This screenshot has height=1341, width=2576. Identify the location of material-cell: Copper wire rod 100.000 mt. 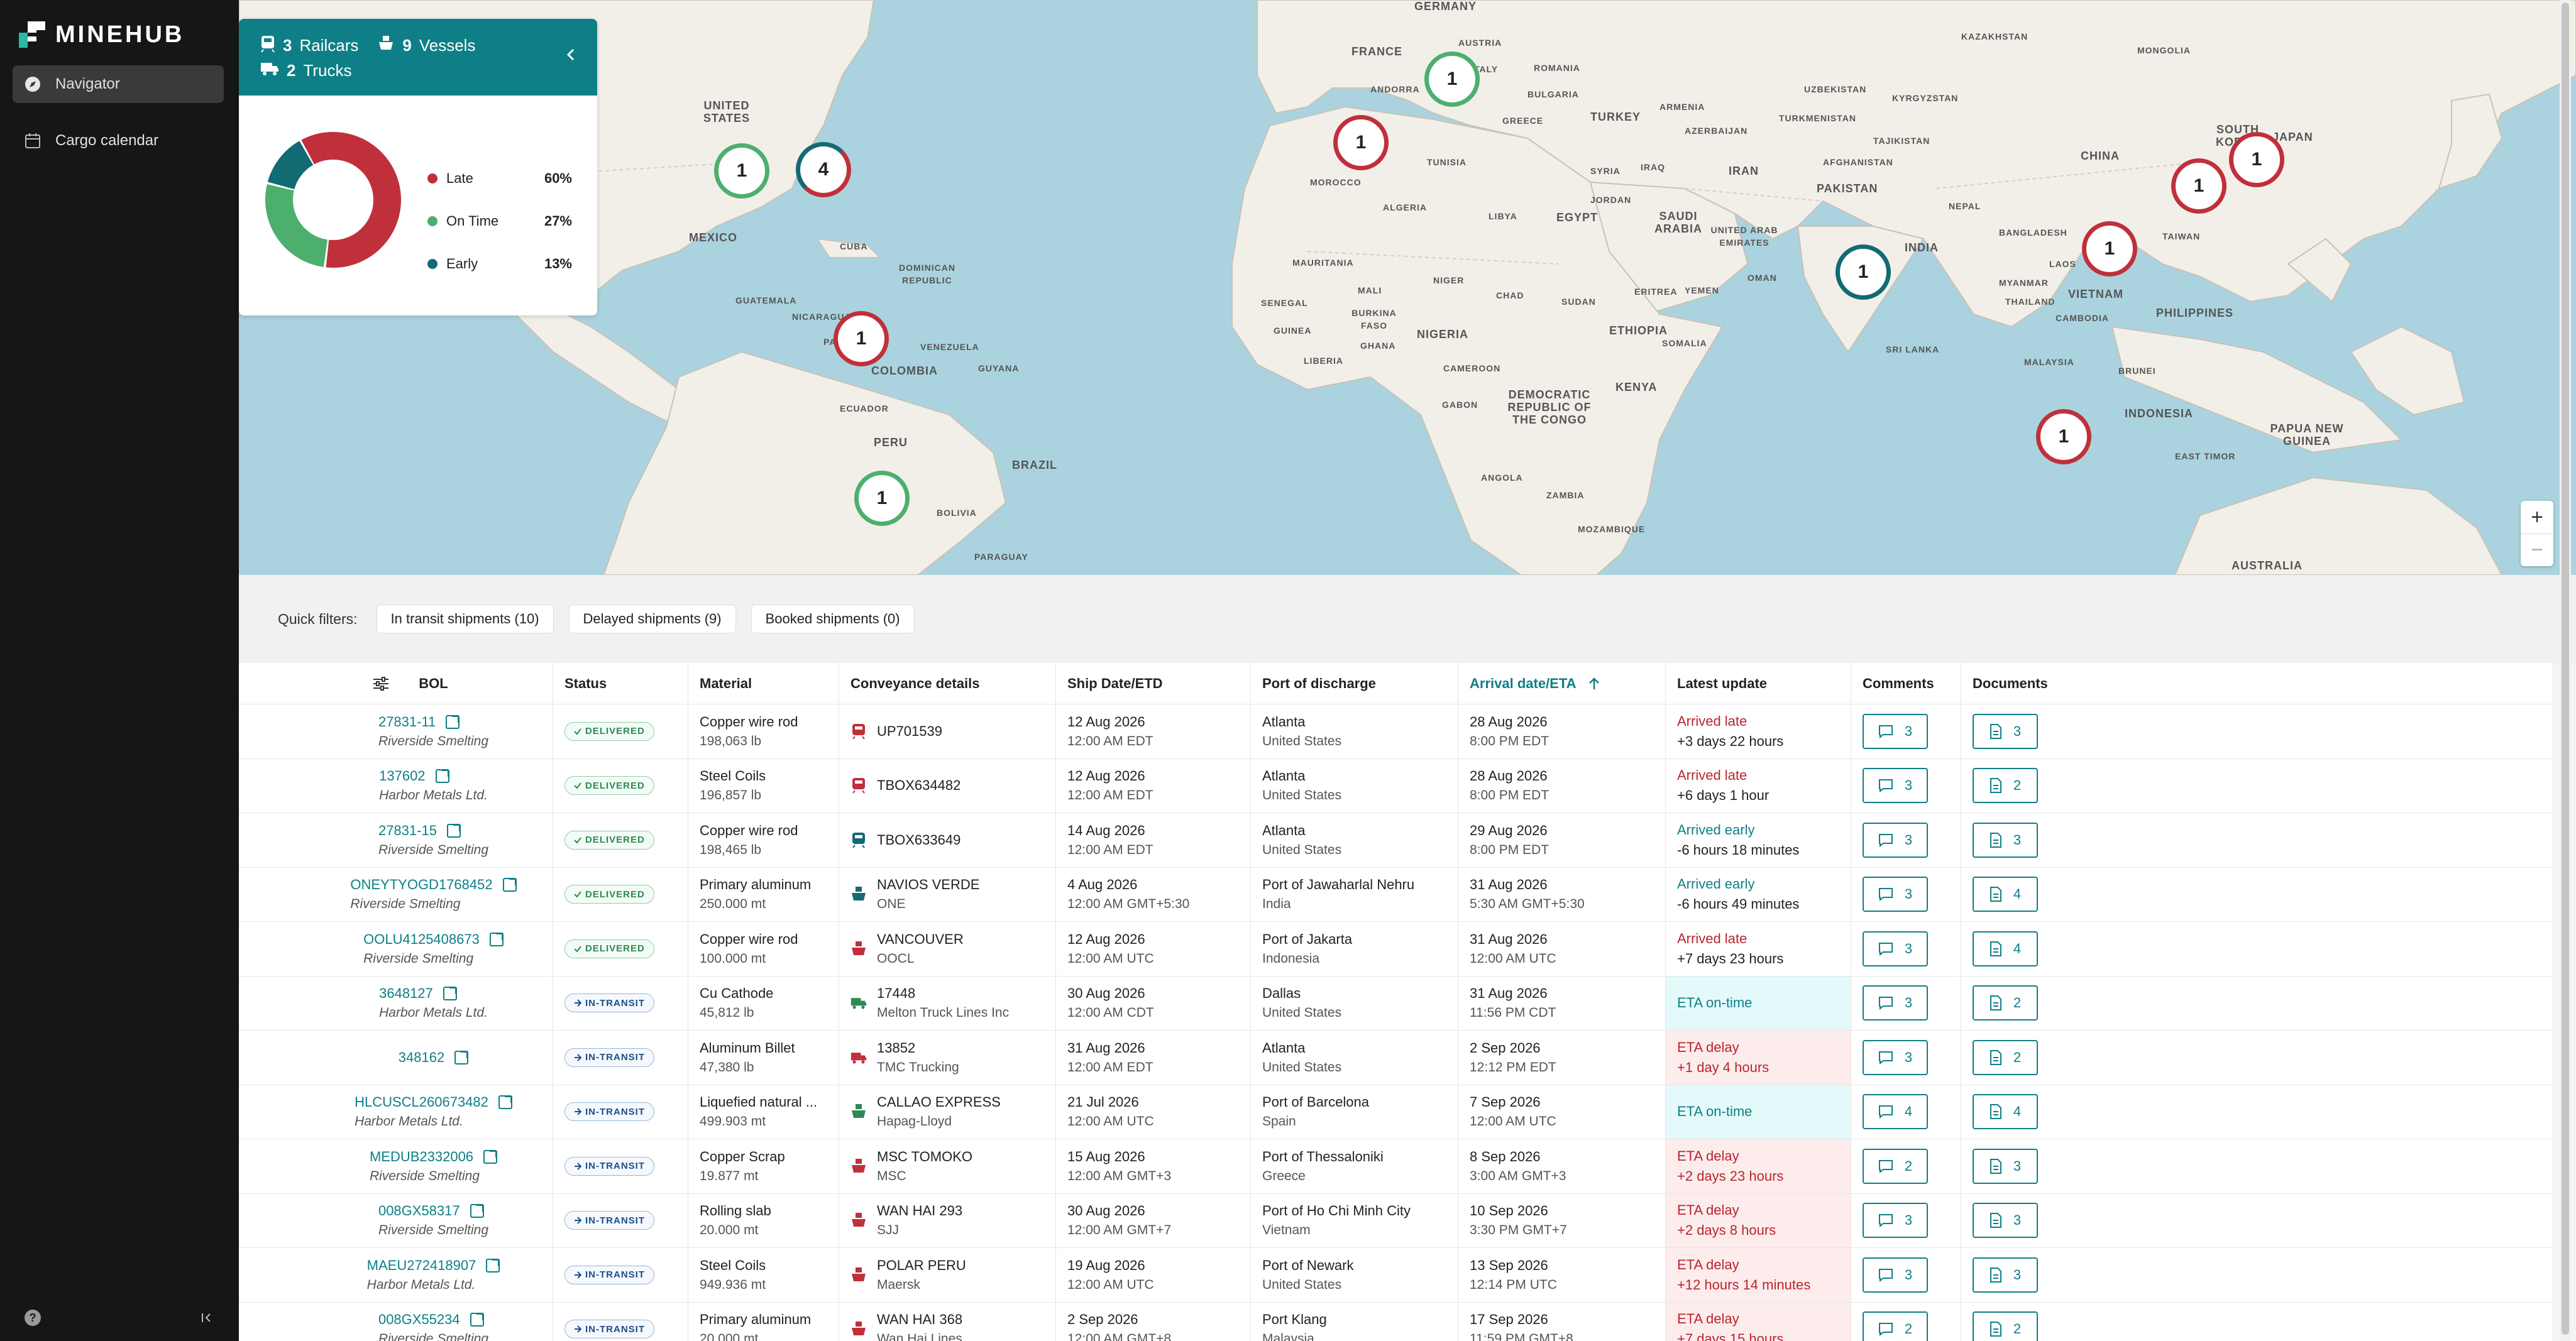
(763, 949).